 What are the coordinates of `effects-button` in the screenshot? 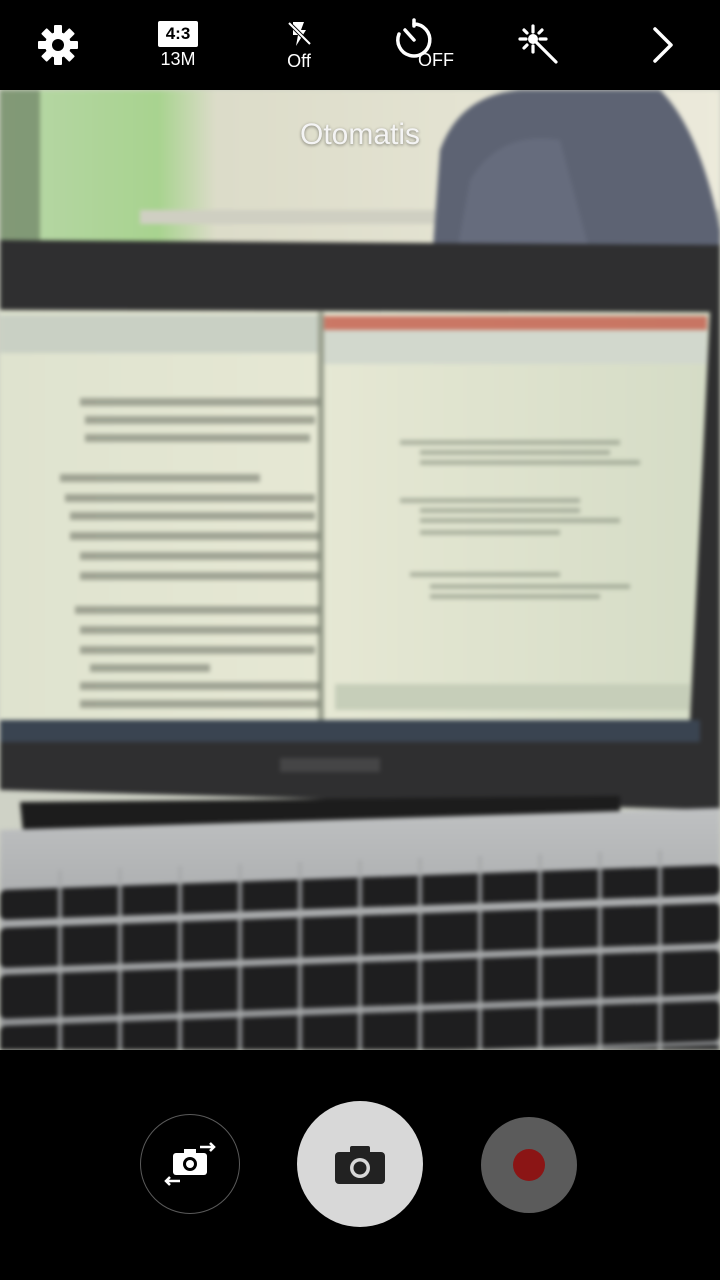 It's located at (539, 45).